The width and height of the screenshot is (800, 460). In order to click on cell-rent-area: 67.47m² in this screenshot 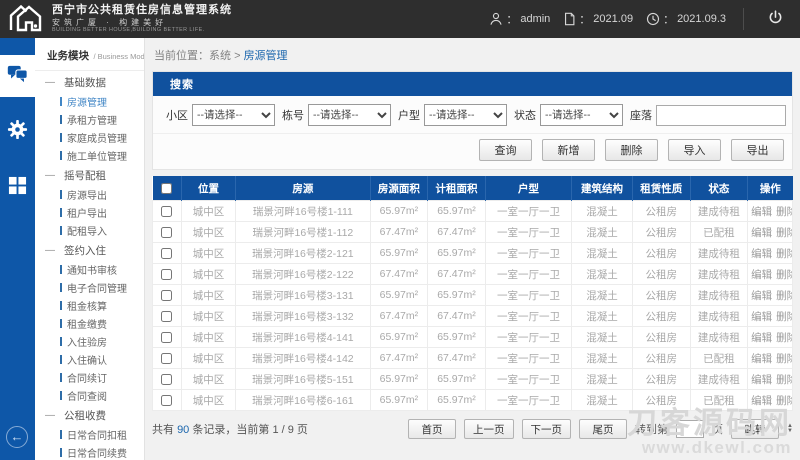, I will do `click(456, 358)`.